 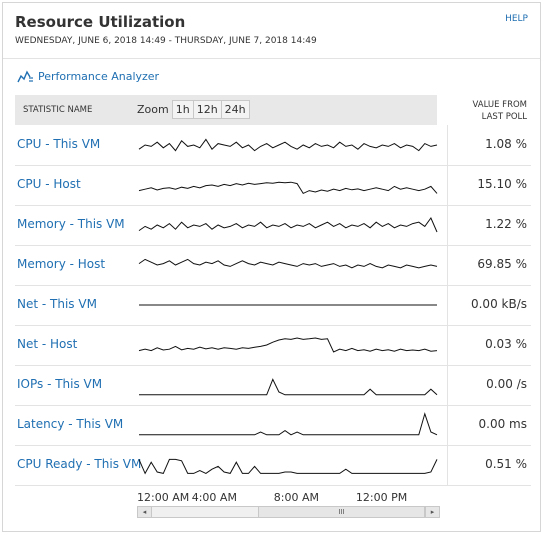 I want to click on scroll-thumb: III, so click(x=341, y=512).